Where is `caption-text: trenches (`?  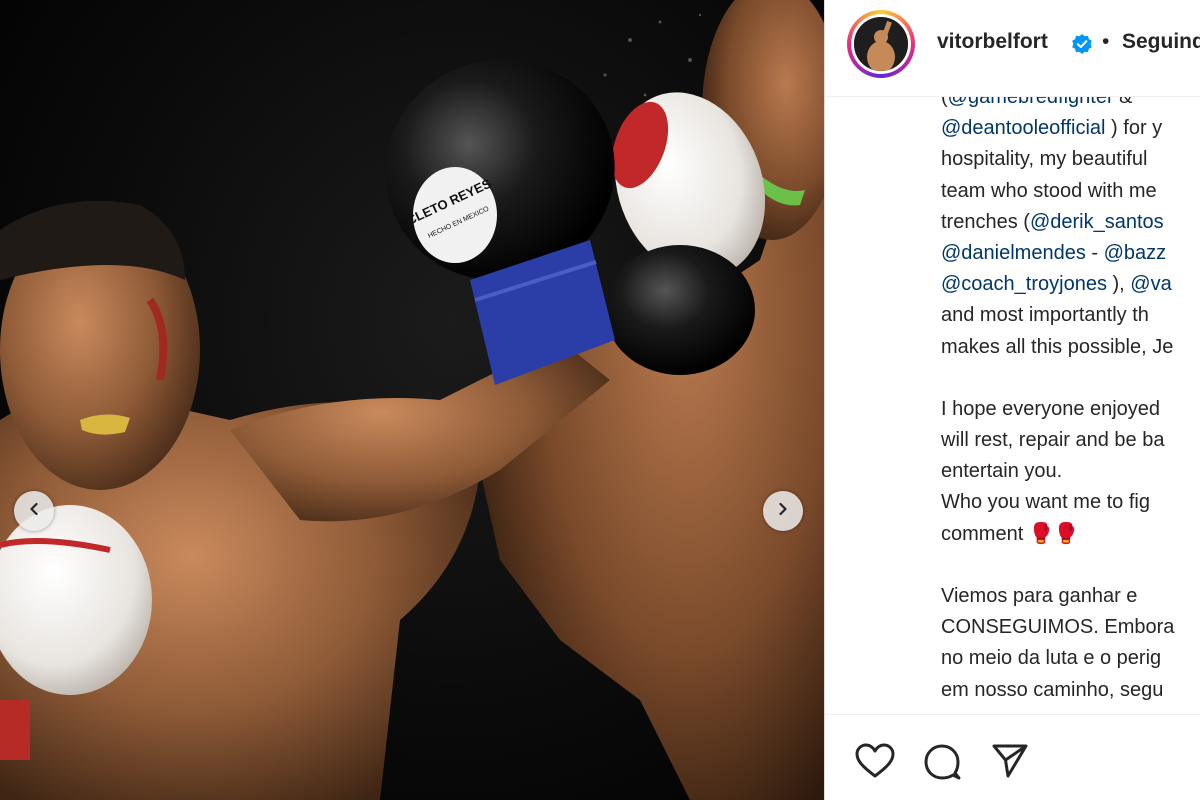 caption-text: trenches ( is located at coordinates (985, 221).